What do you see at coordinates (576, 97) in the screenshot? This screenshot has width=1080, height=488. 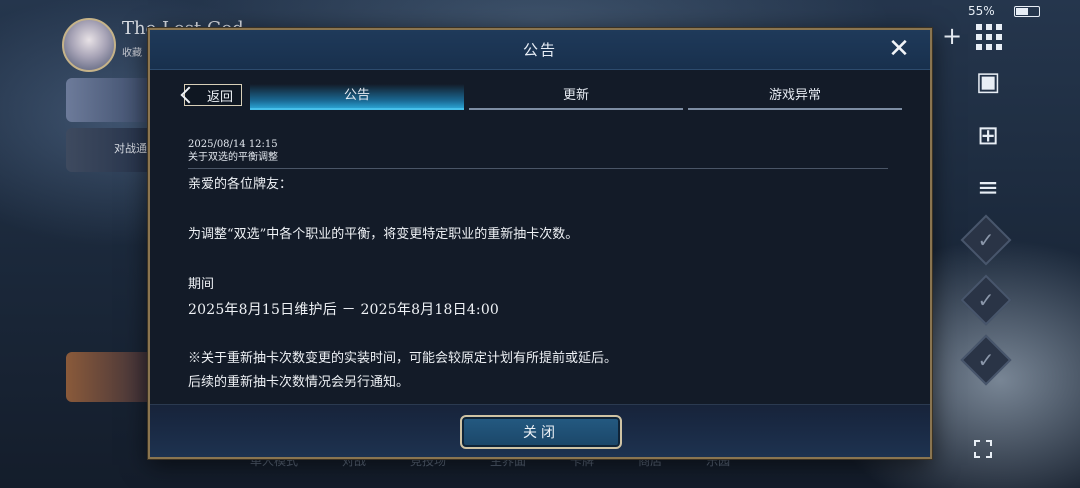 I see `tab-update: 更新` at bounding box center [576, 97].